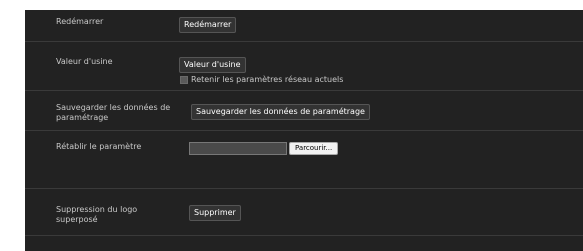 Image resolution: width=583 pixels, height=251 pixels. I want to click on retain-network-checkbox, so click(184, 80).